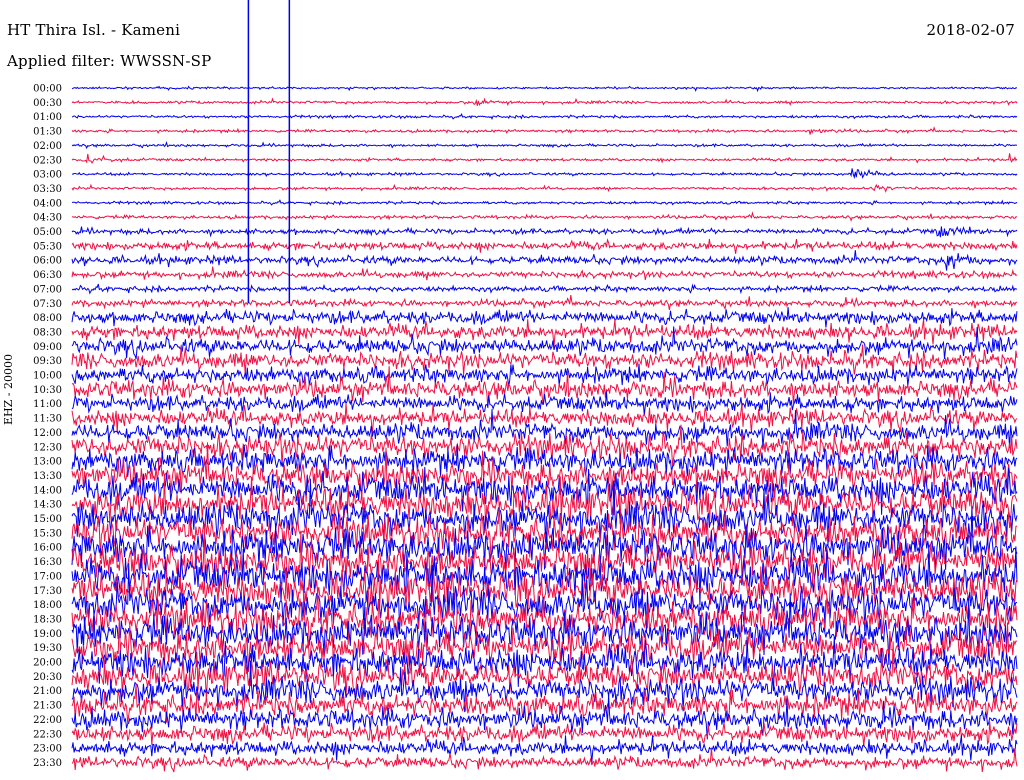  Describe the element at coordinates (47, 419) in the screenshot. I see `row-time-label: 11:30` at that location.